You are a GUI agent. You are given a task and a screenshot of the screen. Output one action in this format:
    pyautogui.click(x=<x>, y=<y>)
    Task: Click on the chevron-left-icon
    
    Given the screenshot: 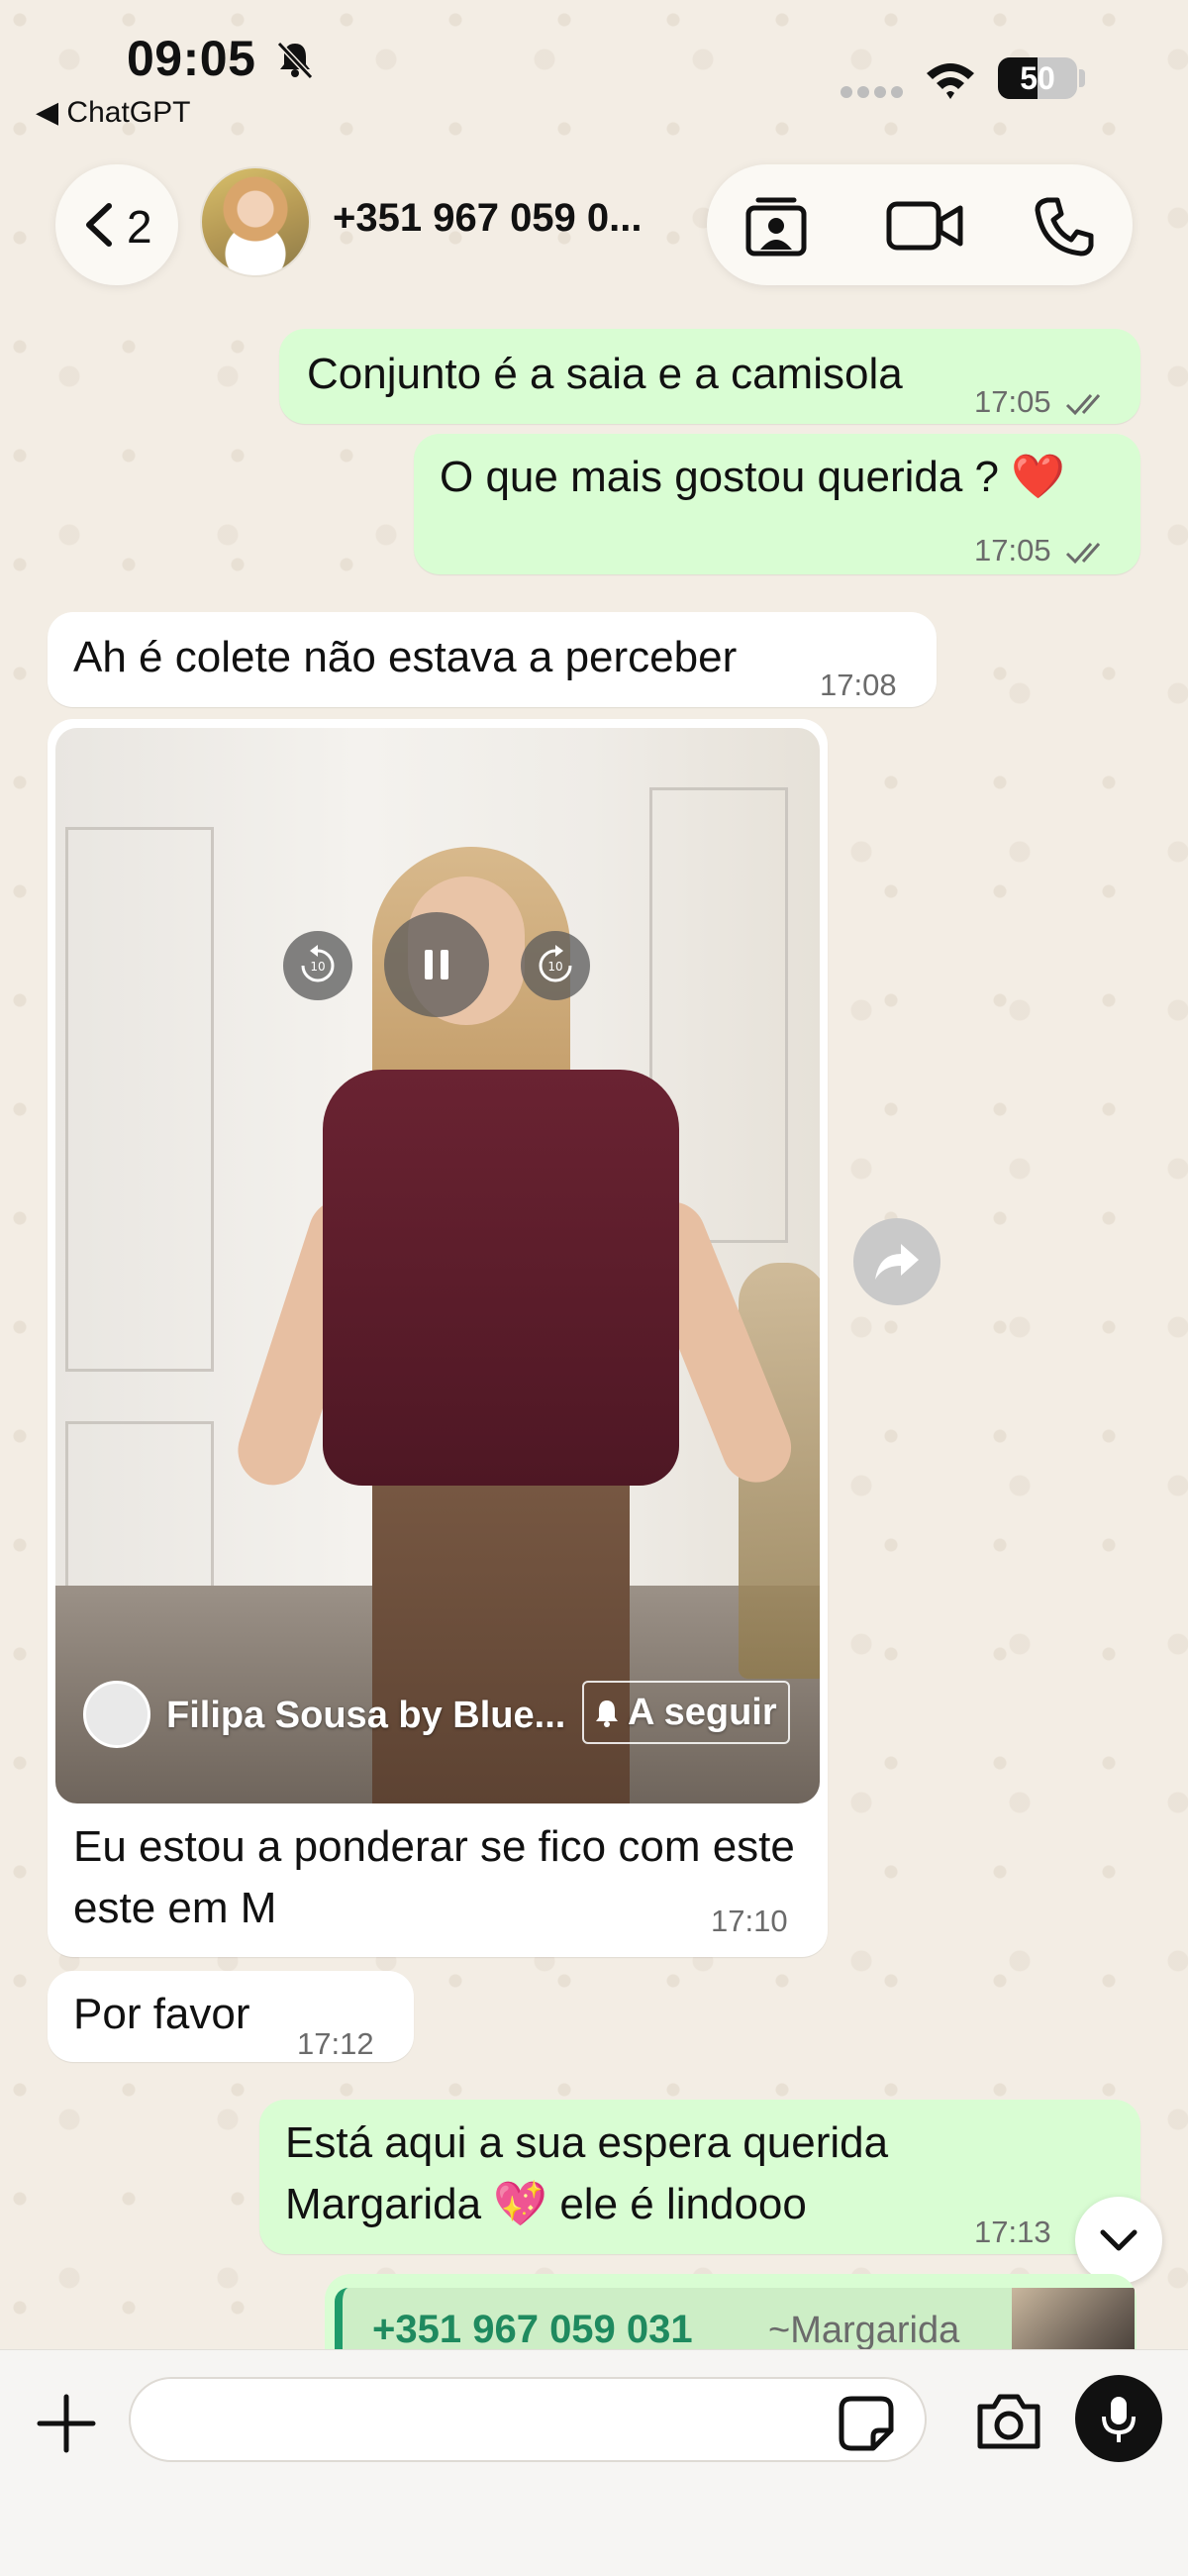 What is the action you would take?
    pyautogui.click(x=99, y=225)
    